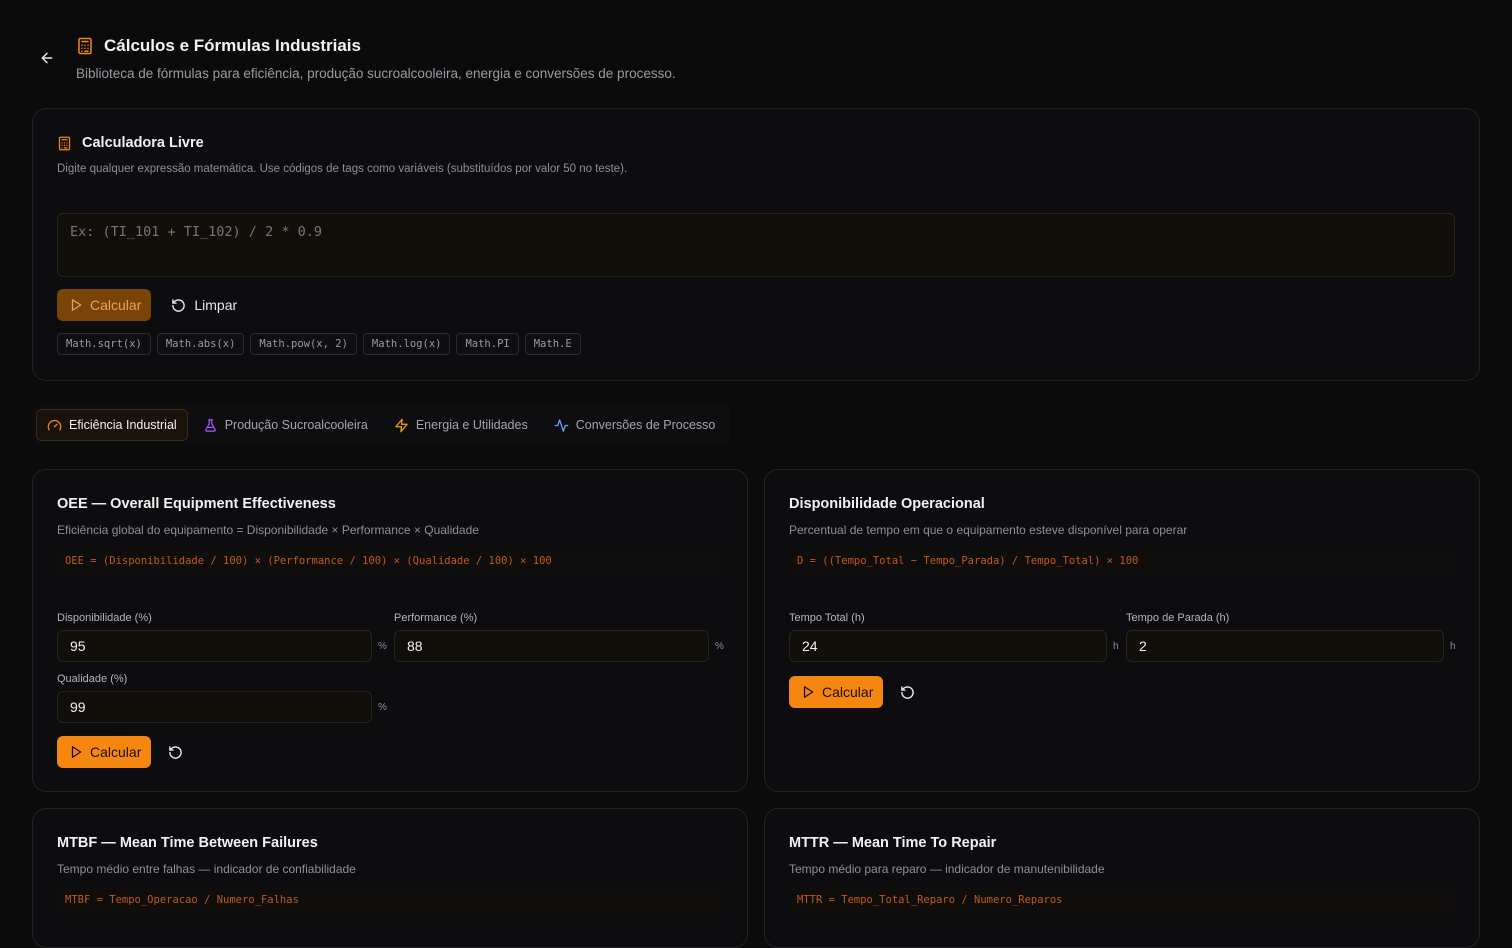 The height and width of the screenshot is (948, 1512). Describe the element at coordinates (948, 646) in the screenshot. I see `tempo-total-input` at that location.